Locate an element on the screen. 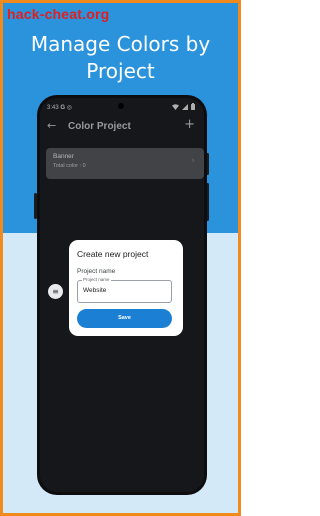  headline-line-2: Project is located at coordinates (120, 71).